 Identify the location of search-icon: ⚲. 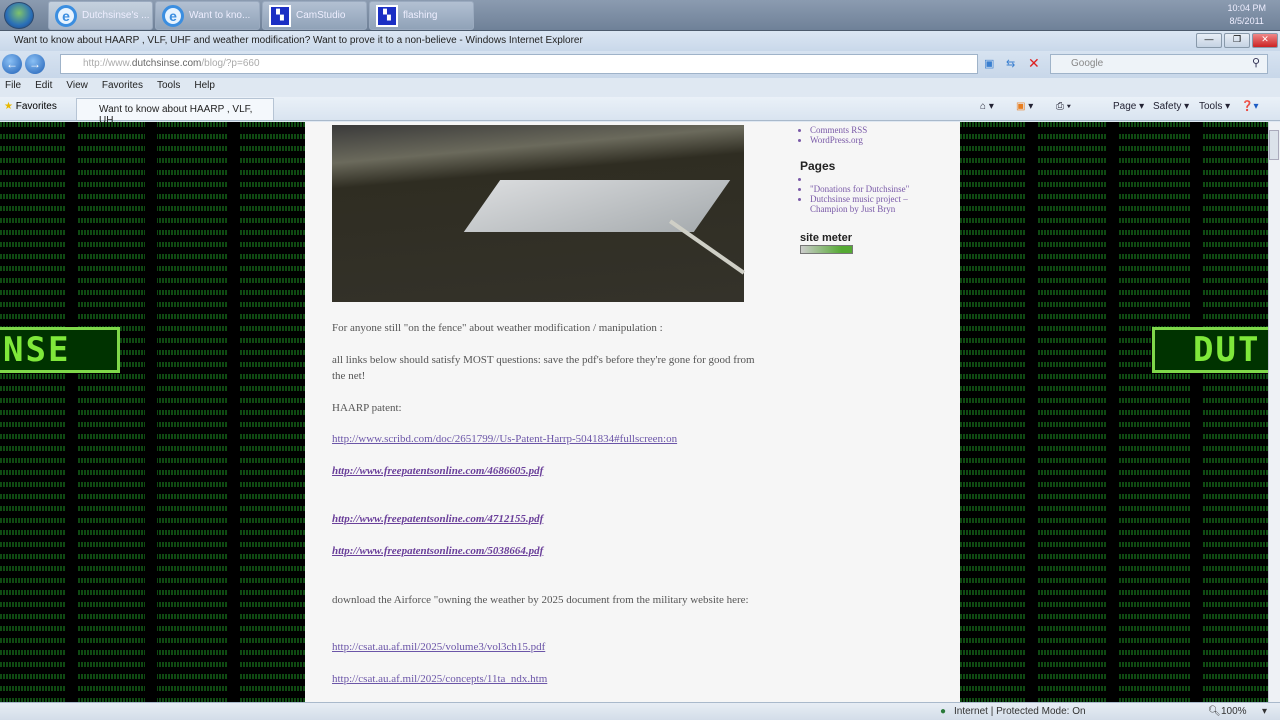
(1256, 62).